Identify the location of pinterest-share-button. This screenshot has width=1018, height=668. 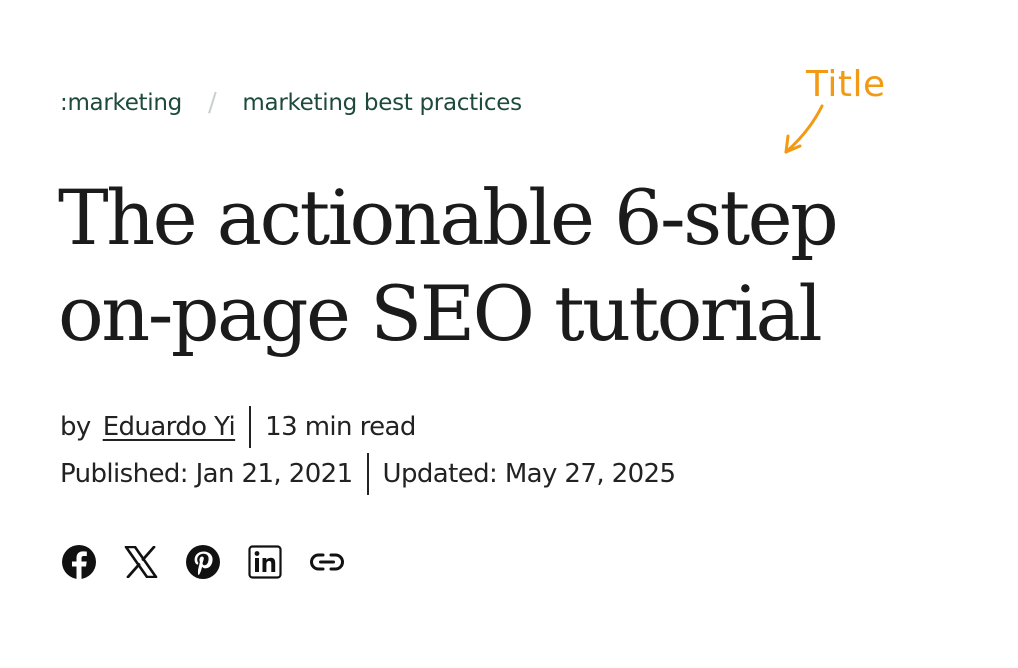
(203, 562).